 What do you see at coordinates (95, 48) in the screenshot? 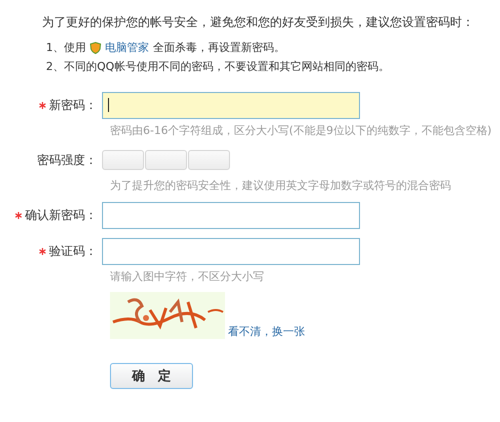
I see `shield-icon` at bounding box center [95, 48].